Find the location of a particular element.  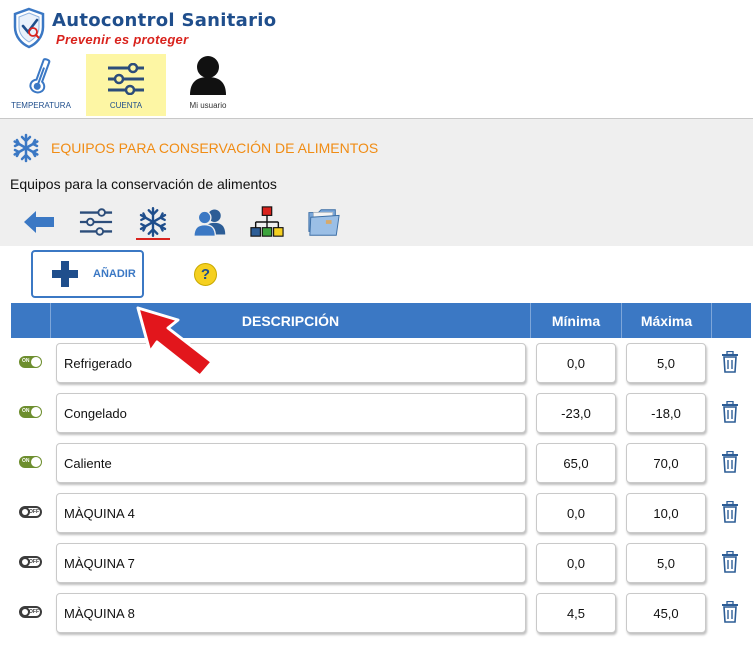

table-row: OFF MÀQUINA 7 0,0 5,0 is located at coordinates (376, 563).